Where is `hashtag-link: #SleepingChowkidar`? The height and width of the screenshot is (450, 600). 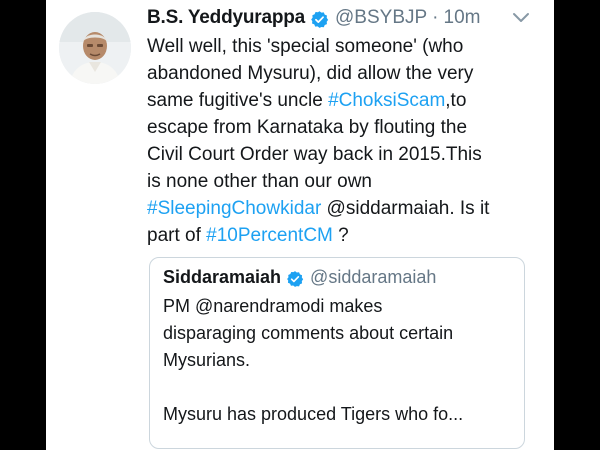 hashtag-link: #SleepingChowkidar is located at coordinates (234, 208).